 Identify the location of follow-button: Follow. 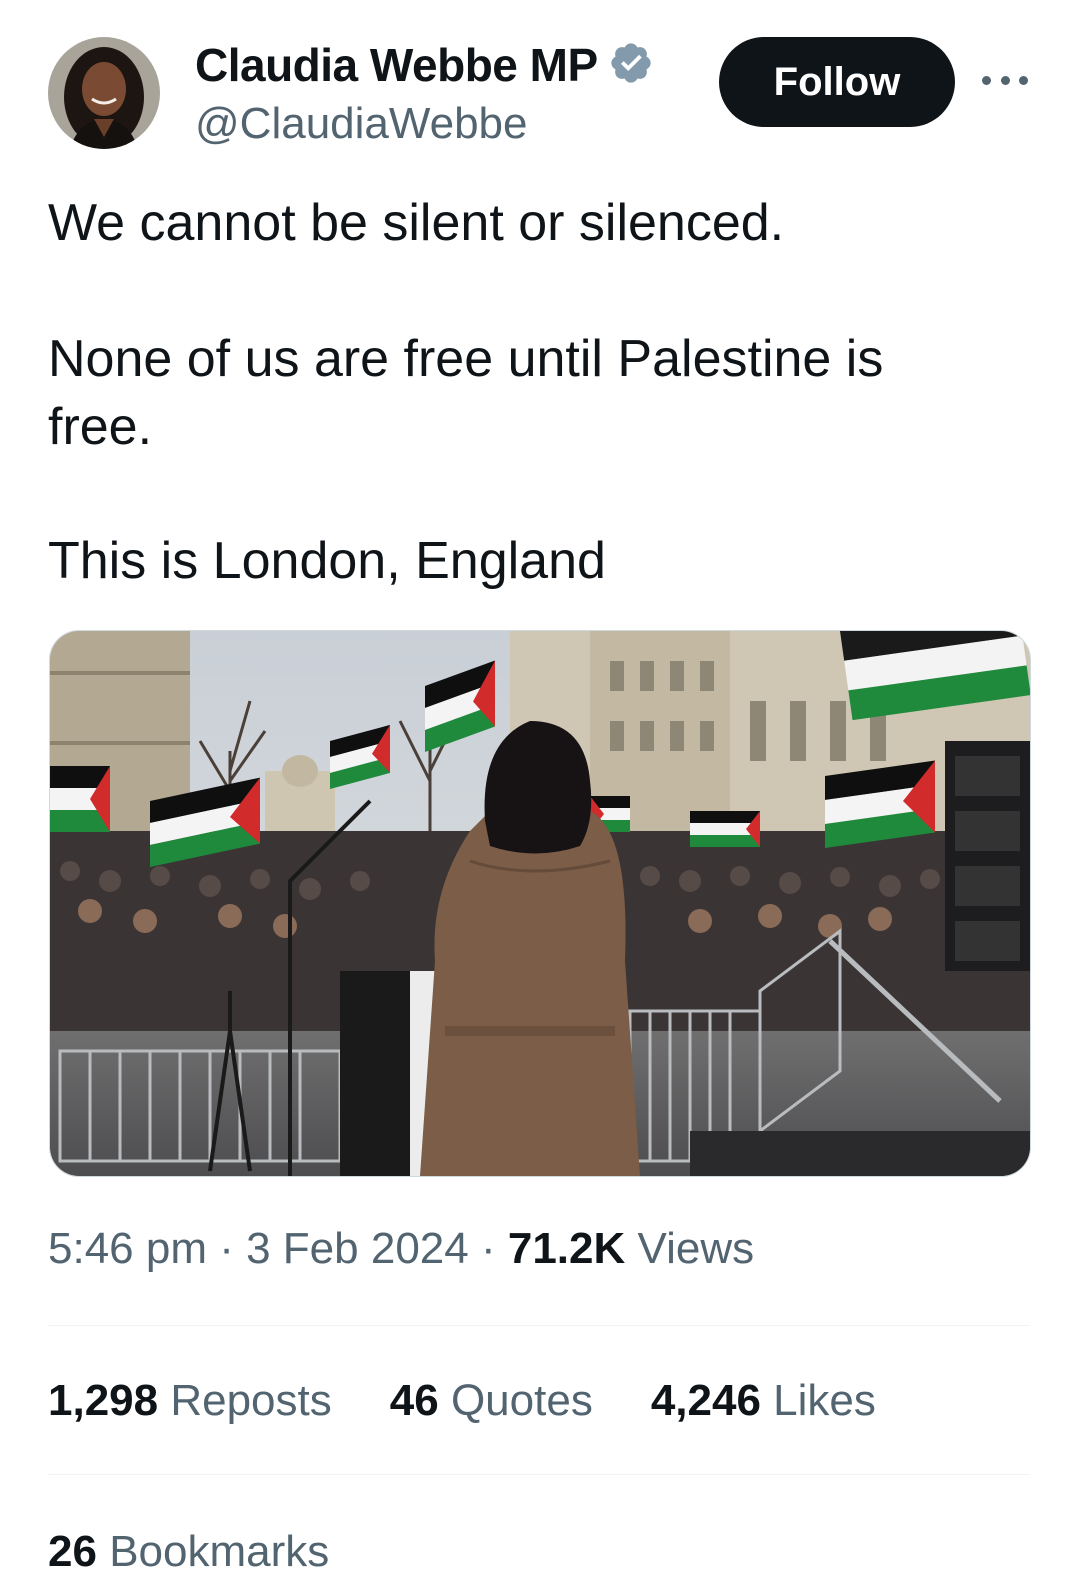
(837, 82).